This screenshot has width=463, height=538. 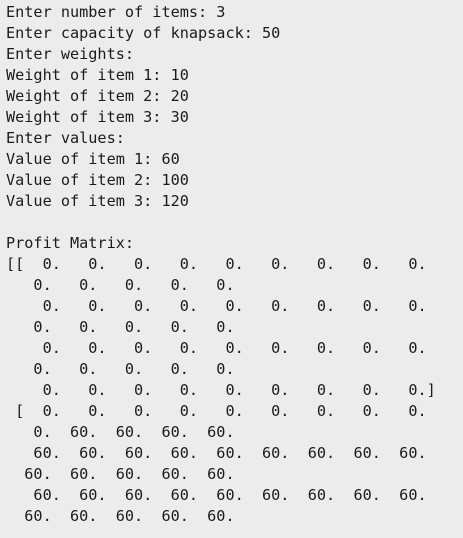 What do you see at coordinates (97, 201) in the screenshot?
I see `console-line: Value of item 3: 120` at bounding box center [97, 201].